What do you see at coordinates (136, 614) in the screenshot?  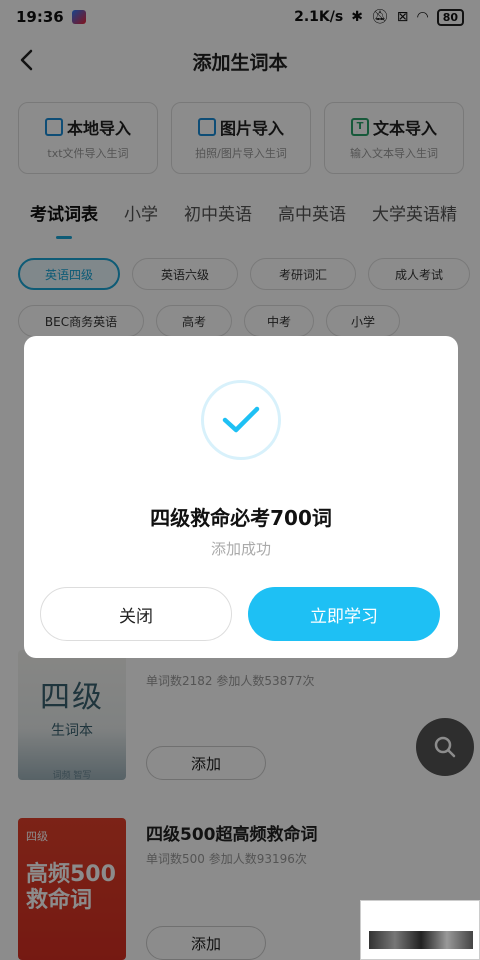 I see `close-button: 关闭` at bounding box center [136, 614].